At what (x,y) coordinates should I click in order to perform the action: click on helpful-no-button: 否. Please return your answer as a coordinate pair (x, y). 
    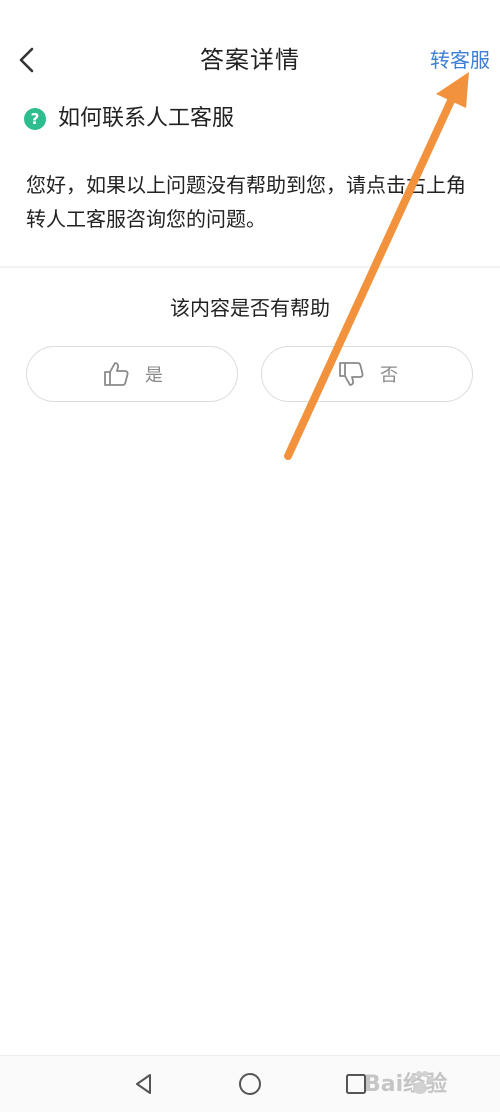
    Looking at the image, I should click on (367, 374).